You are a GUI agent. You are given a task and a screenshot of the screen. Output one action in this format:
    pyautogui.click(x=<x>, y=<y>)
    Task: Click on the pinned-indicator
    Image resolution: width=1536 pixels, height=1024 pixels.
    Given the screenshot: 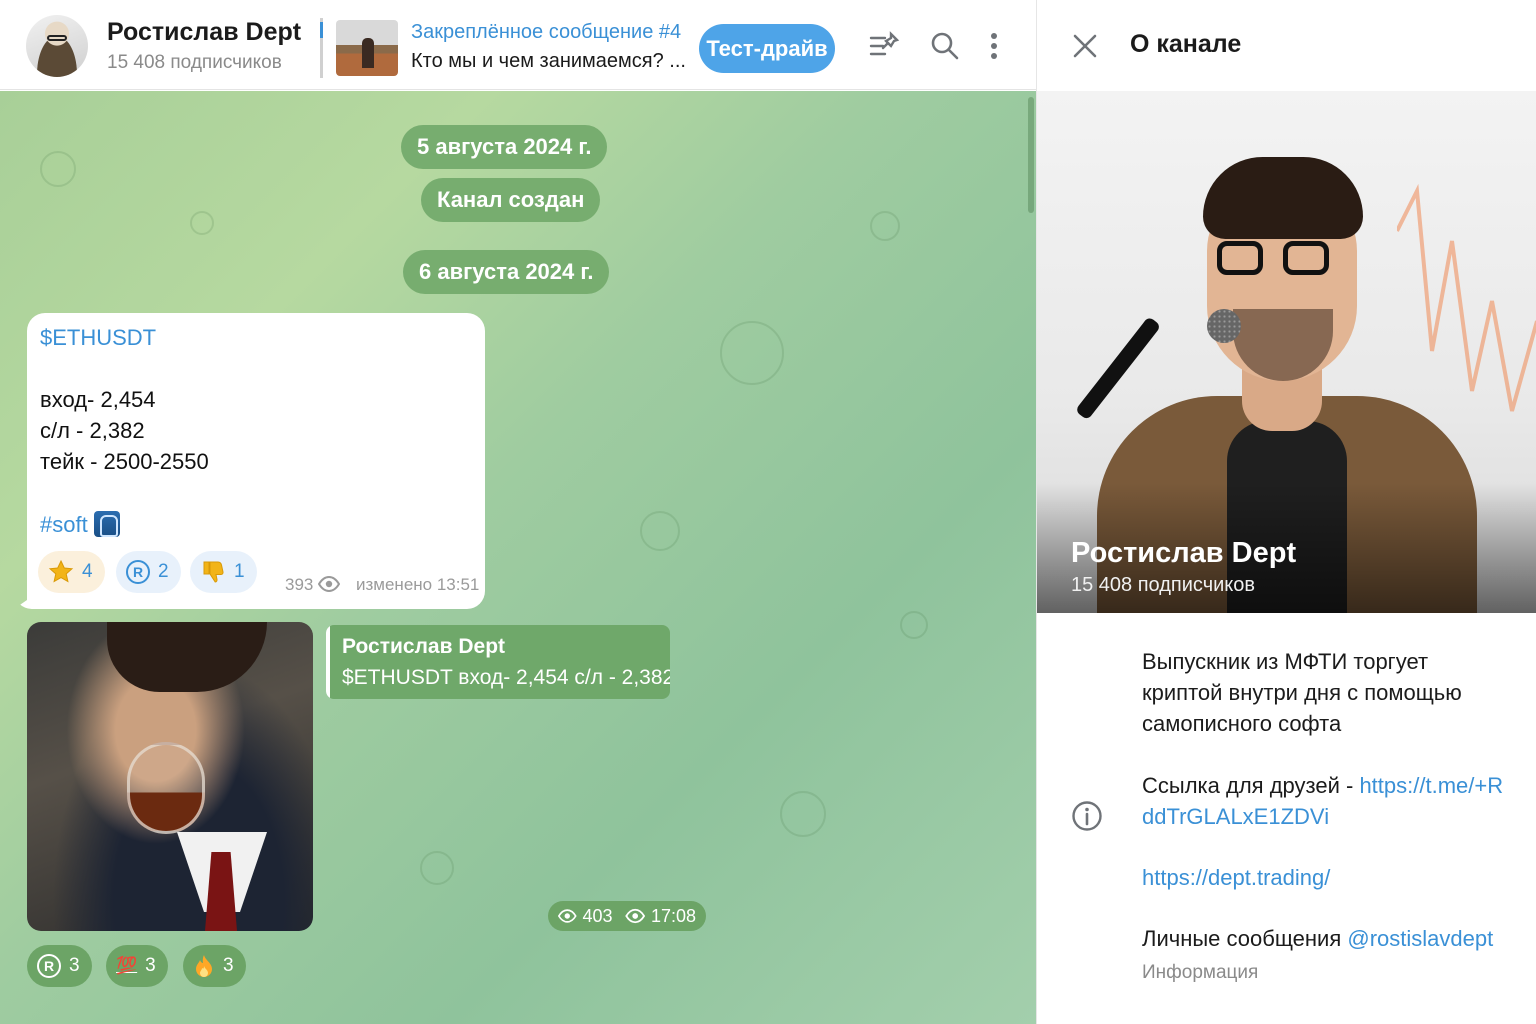 What is the action you would take?
    pyautogui.click(x=321, y=48)
    